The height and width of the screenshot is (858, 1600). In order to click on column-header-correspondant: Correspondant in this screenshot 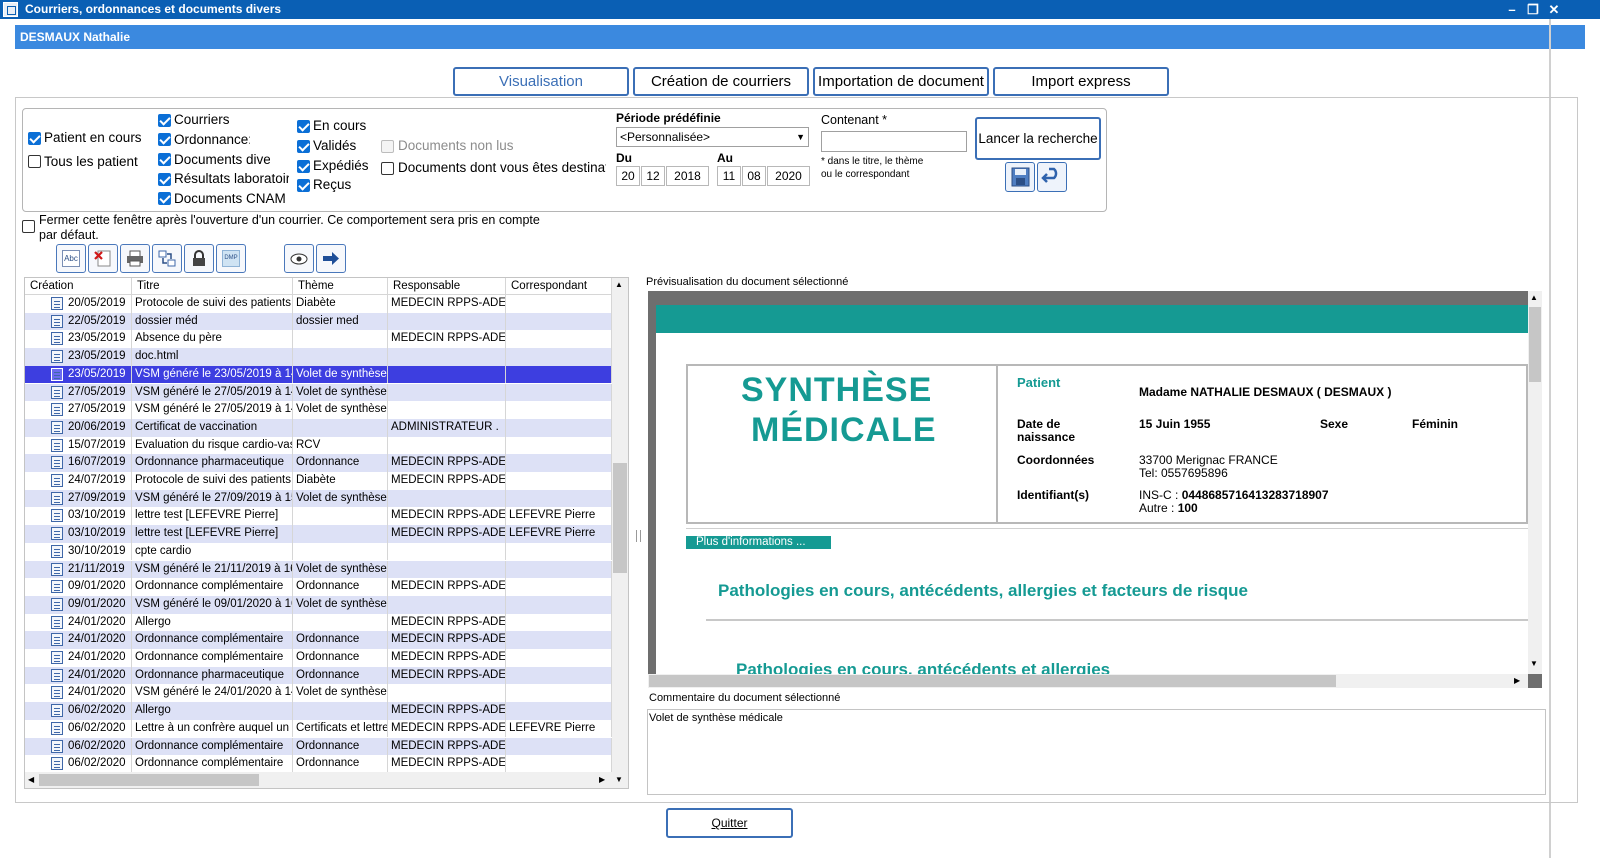, I will do `click(559, 286)`.